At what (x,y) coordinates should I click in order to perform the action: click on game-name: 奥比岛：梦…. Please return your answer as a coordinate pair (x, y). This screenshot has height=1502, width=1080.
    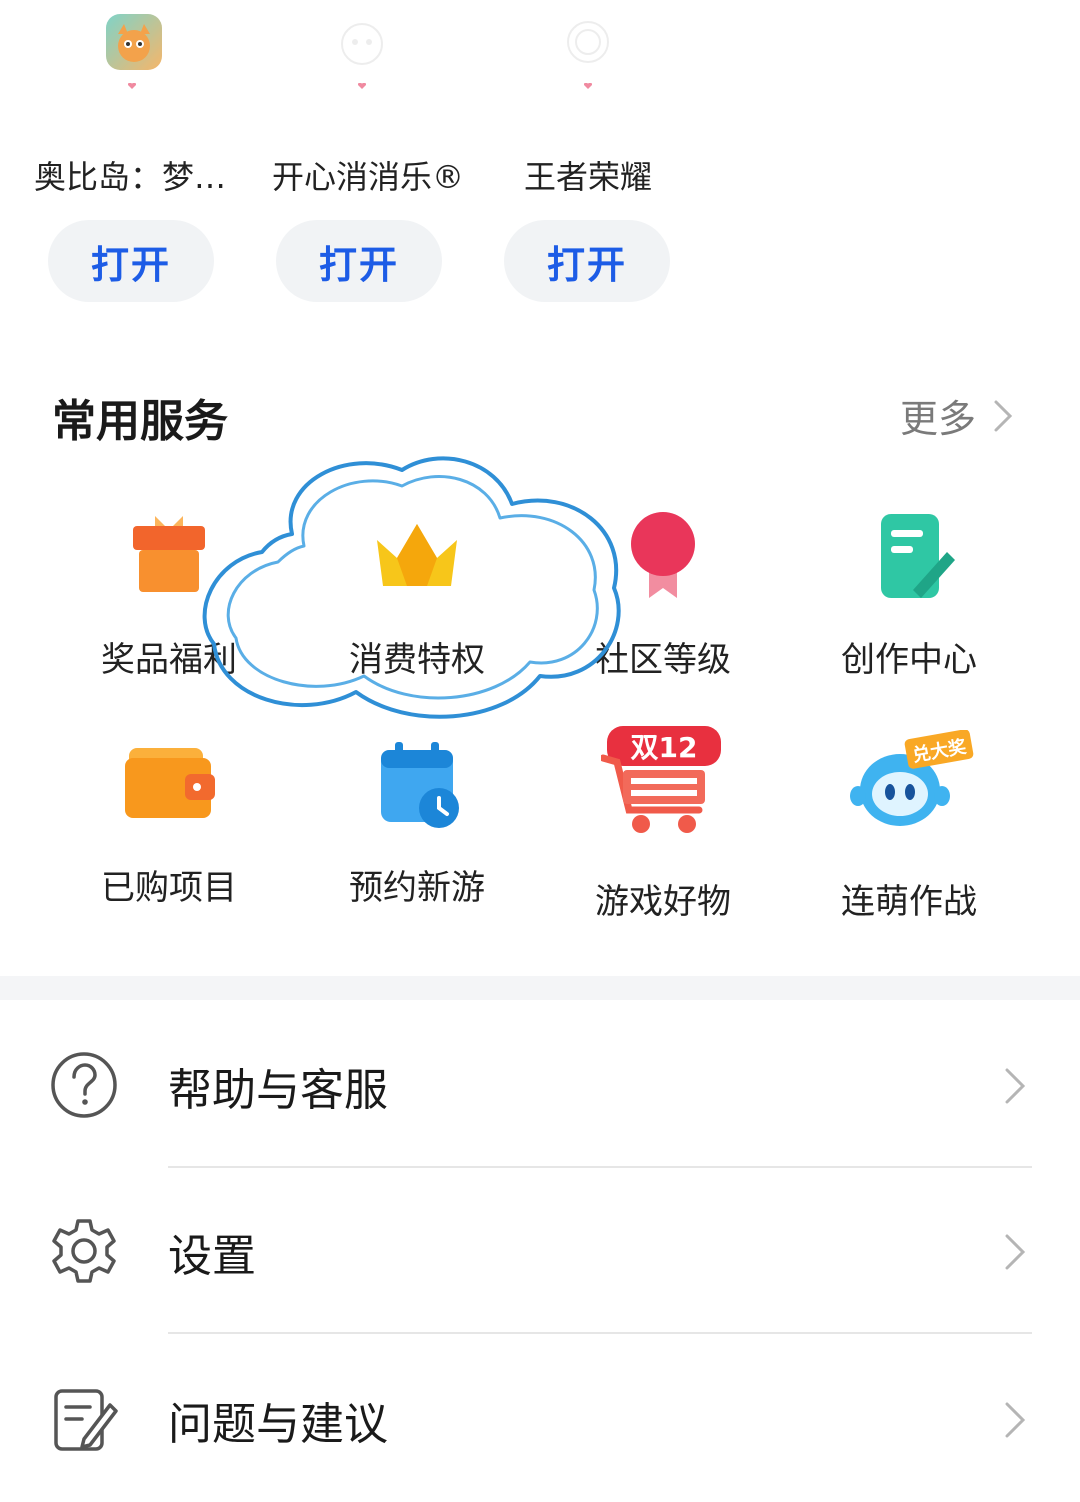
    Looking at the image, I should click on (130, 177).